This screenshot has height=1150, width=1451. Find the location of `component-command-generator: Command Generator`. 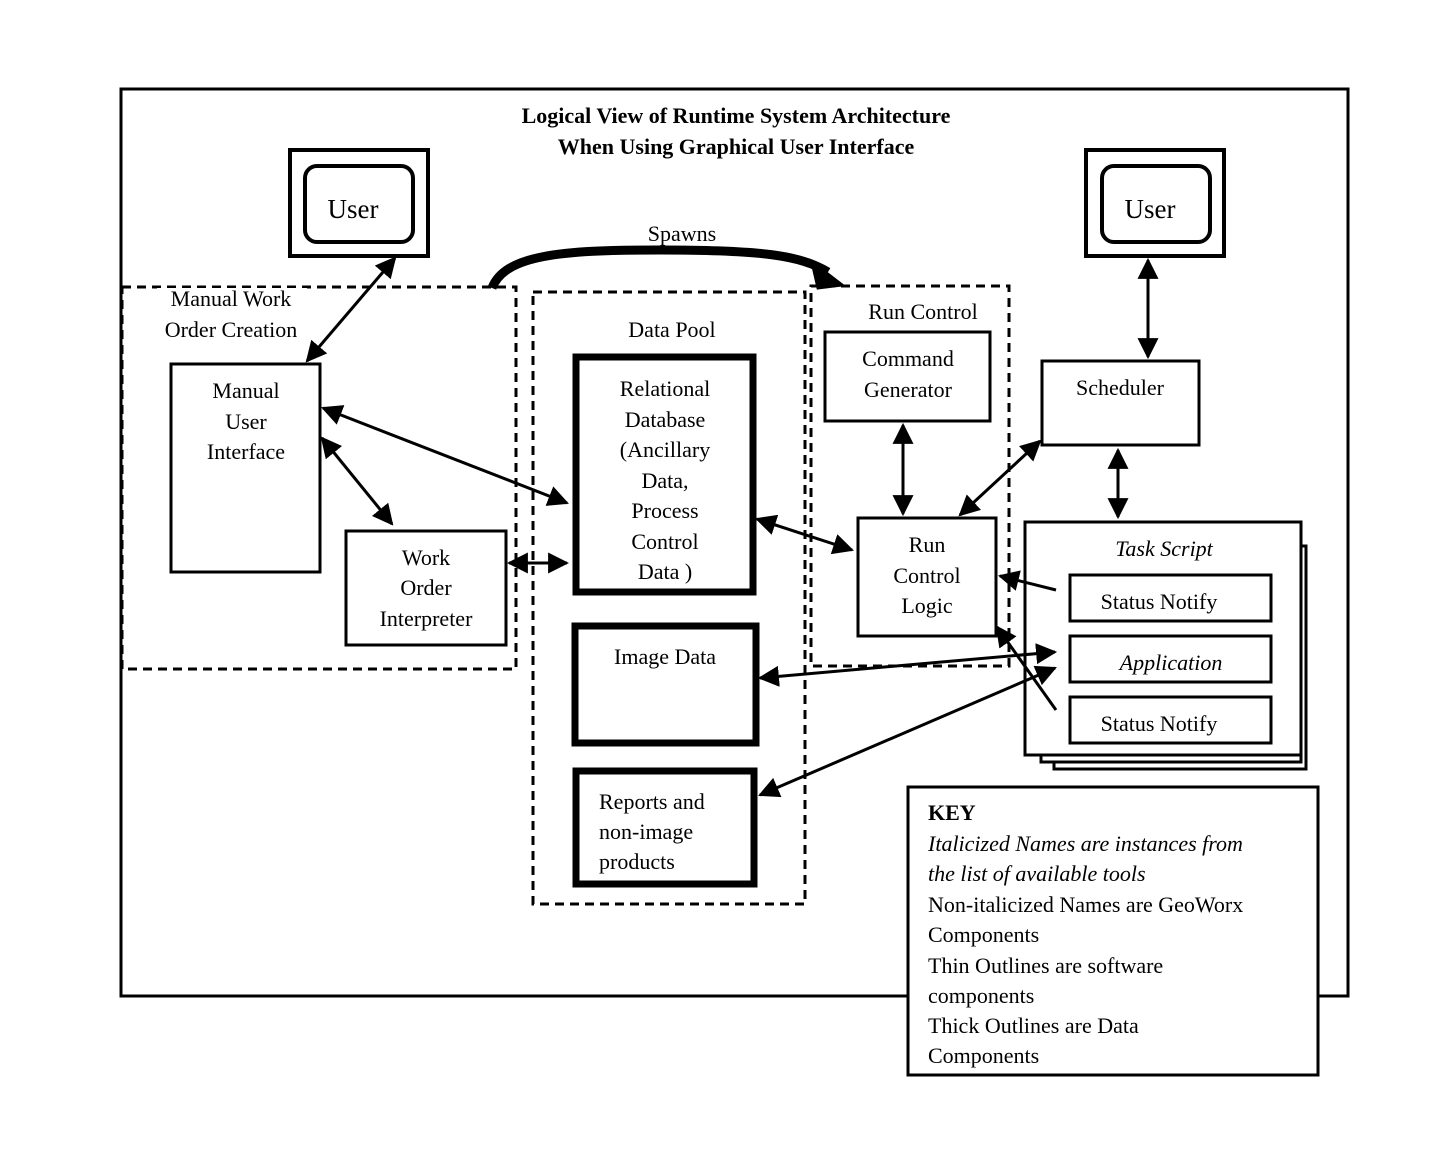

component-command-generator: Command Generator is located at coordinates (907, 376).